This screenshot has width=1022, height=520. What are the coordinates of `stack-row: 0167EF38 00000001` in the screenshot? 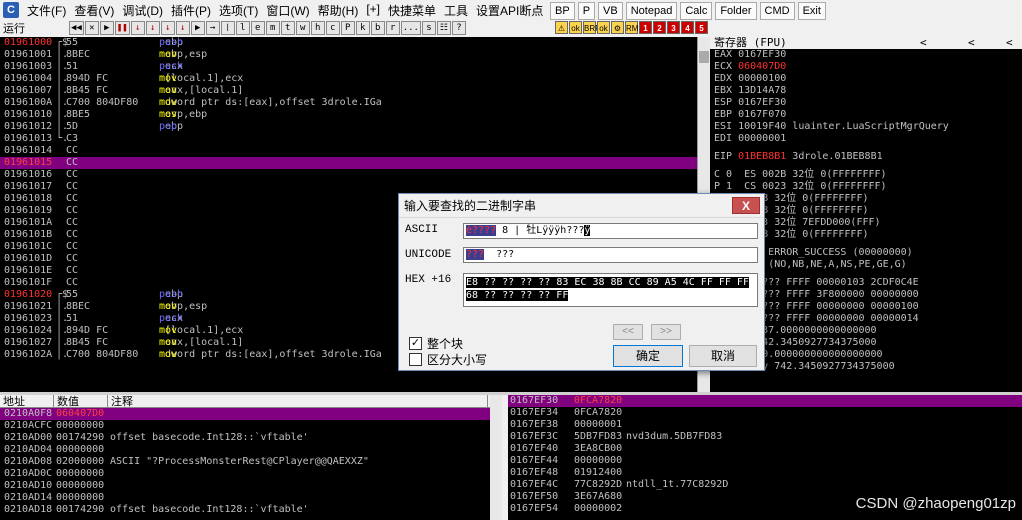 It's located at (765, 425).